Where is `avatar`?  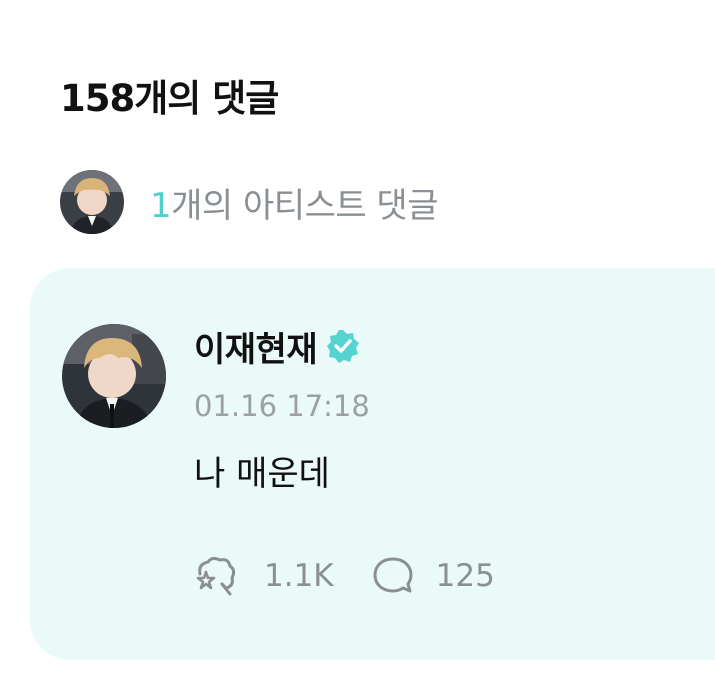
avatar is located at coordinates (114, 376).